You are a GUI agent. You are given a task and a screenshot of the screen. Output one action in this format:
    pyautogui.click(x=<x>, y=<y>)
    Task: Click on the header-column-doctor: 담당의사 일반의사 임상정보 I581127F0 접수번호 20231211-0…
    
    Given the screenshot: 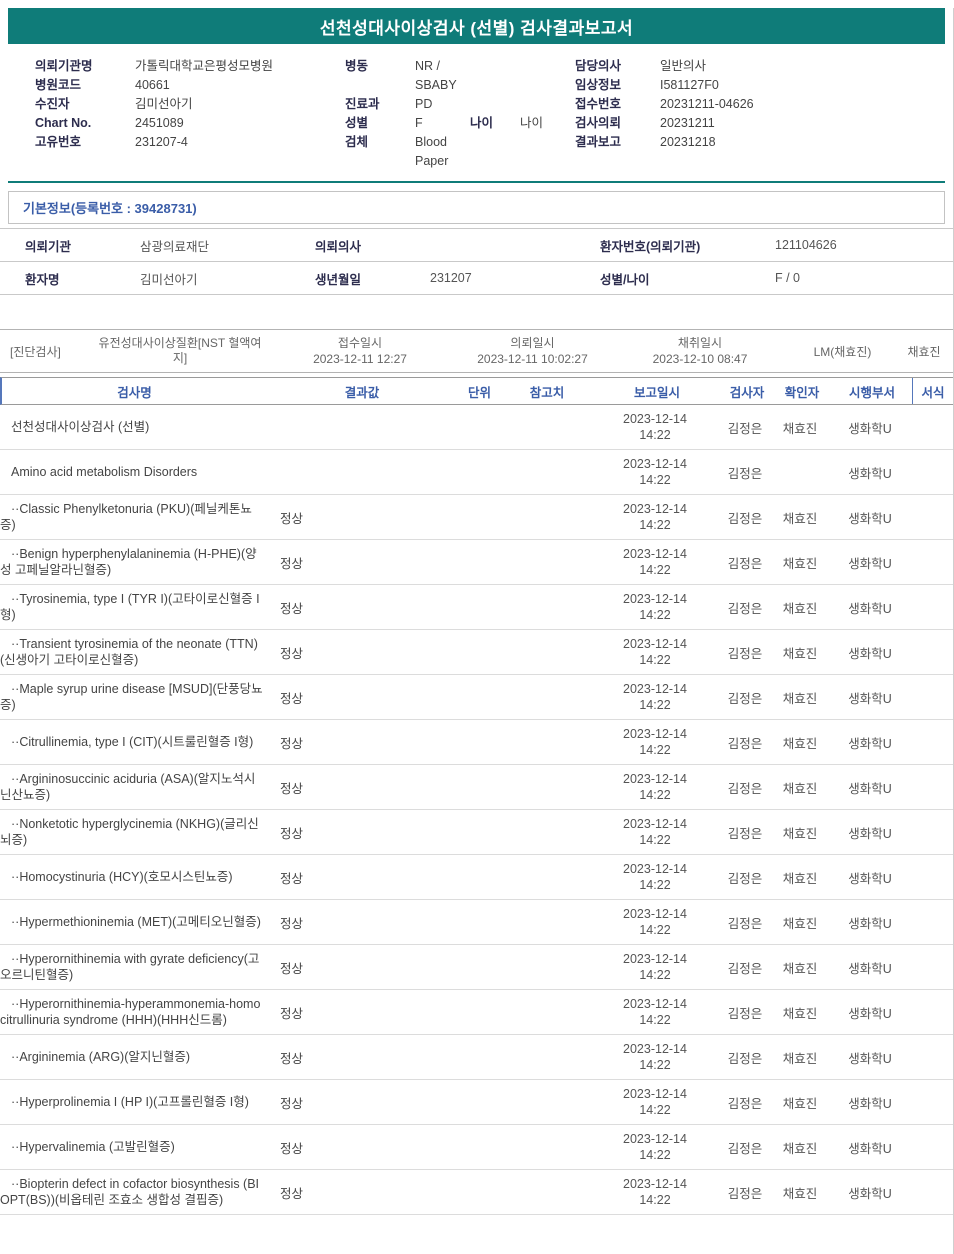 What is the action you would take?
    pyautogui.click(x=764, y=114)
    